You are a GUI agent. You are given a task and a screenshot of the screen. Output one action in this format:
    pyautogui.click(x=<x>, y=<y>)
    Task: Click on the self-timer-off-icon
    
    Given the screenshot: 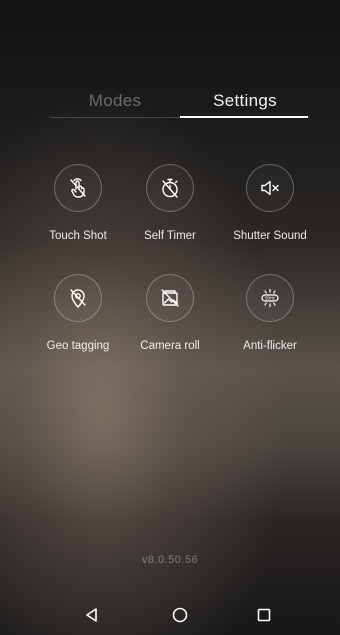 What is the action you would take?
    pyautogui.click(x=170, y=188)
    